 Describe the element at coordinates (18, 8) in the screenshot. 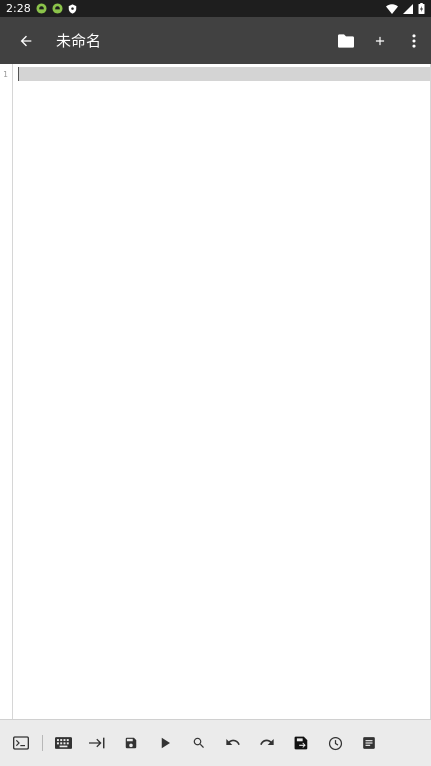

I see `status-time: 2:28` at that location.